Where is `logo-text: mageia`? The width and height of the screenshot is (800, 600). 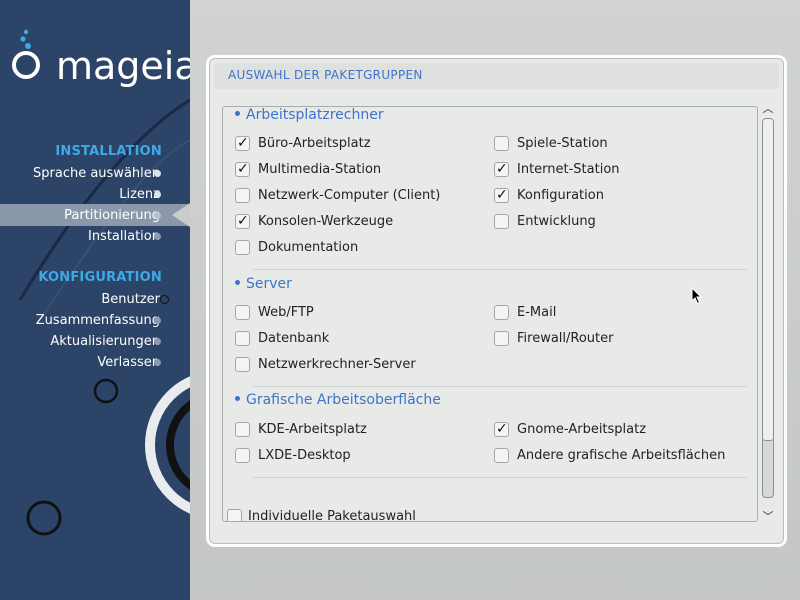 logo-text: mageia is located at coordinates (123, 66).